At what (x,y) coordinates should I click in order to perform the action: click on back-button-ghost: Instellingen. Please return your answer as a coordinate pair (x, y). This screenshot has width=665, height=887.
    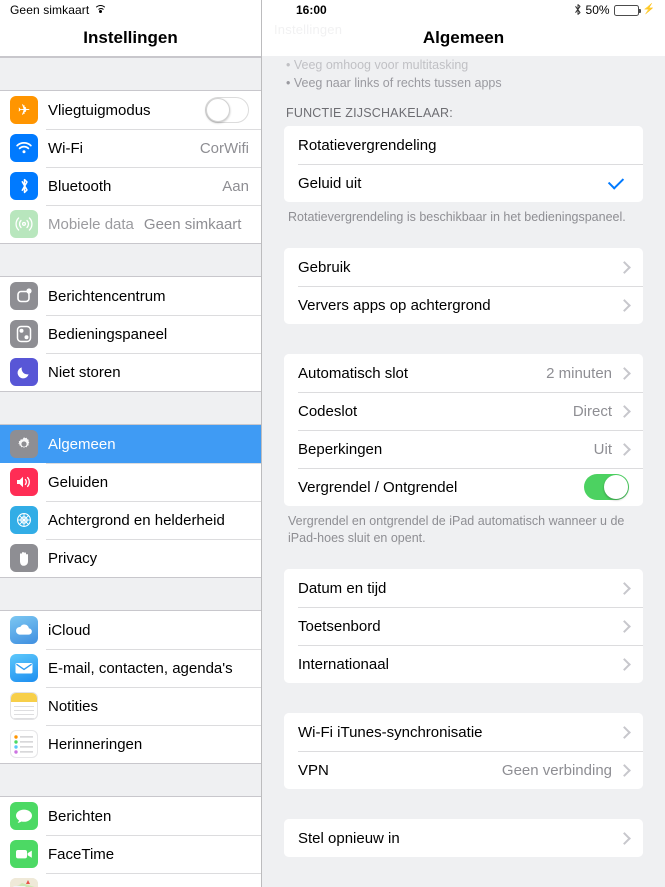
    Looking at the image, I should click on (308, 29).